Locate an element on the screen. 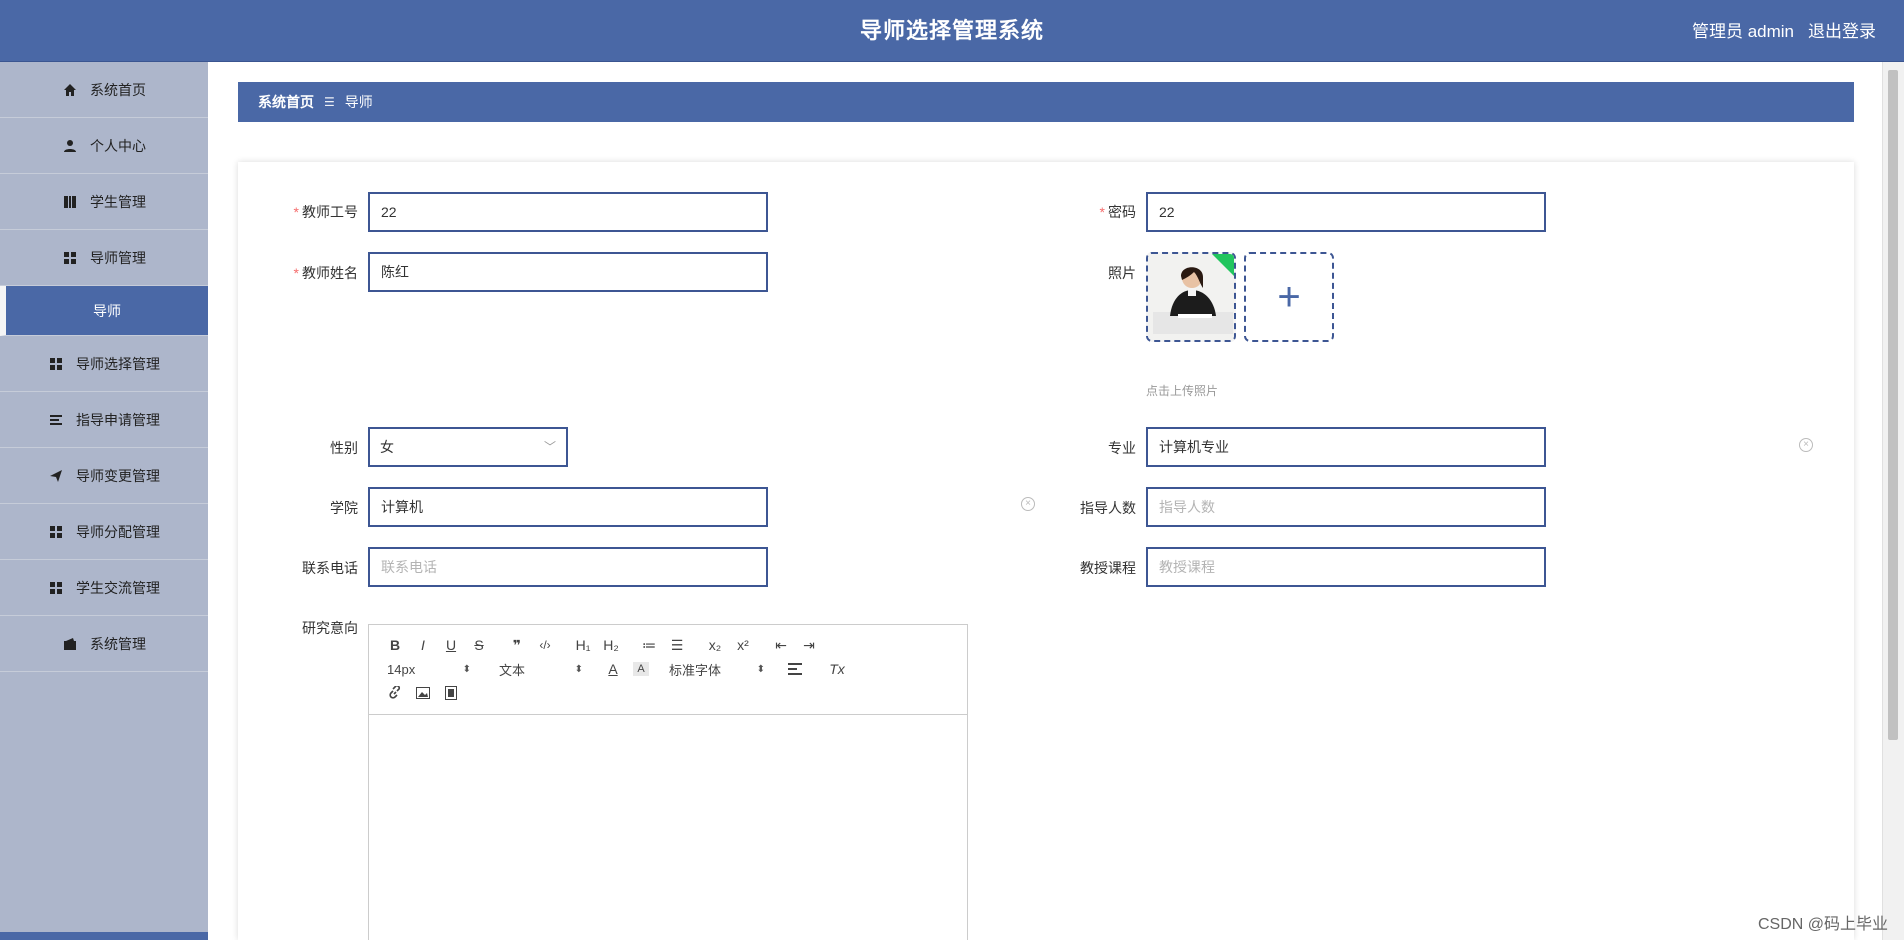 This screenshot has height=940, width=1904. link-button is located at coordinates (395, 693).